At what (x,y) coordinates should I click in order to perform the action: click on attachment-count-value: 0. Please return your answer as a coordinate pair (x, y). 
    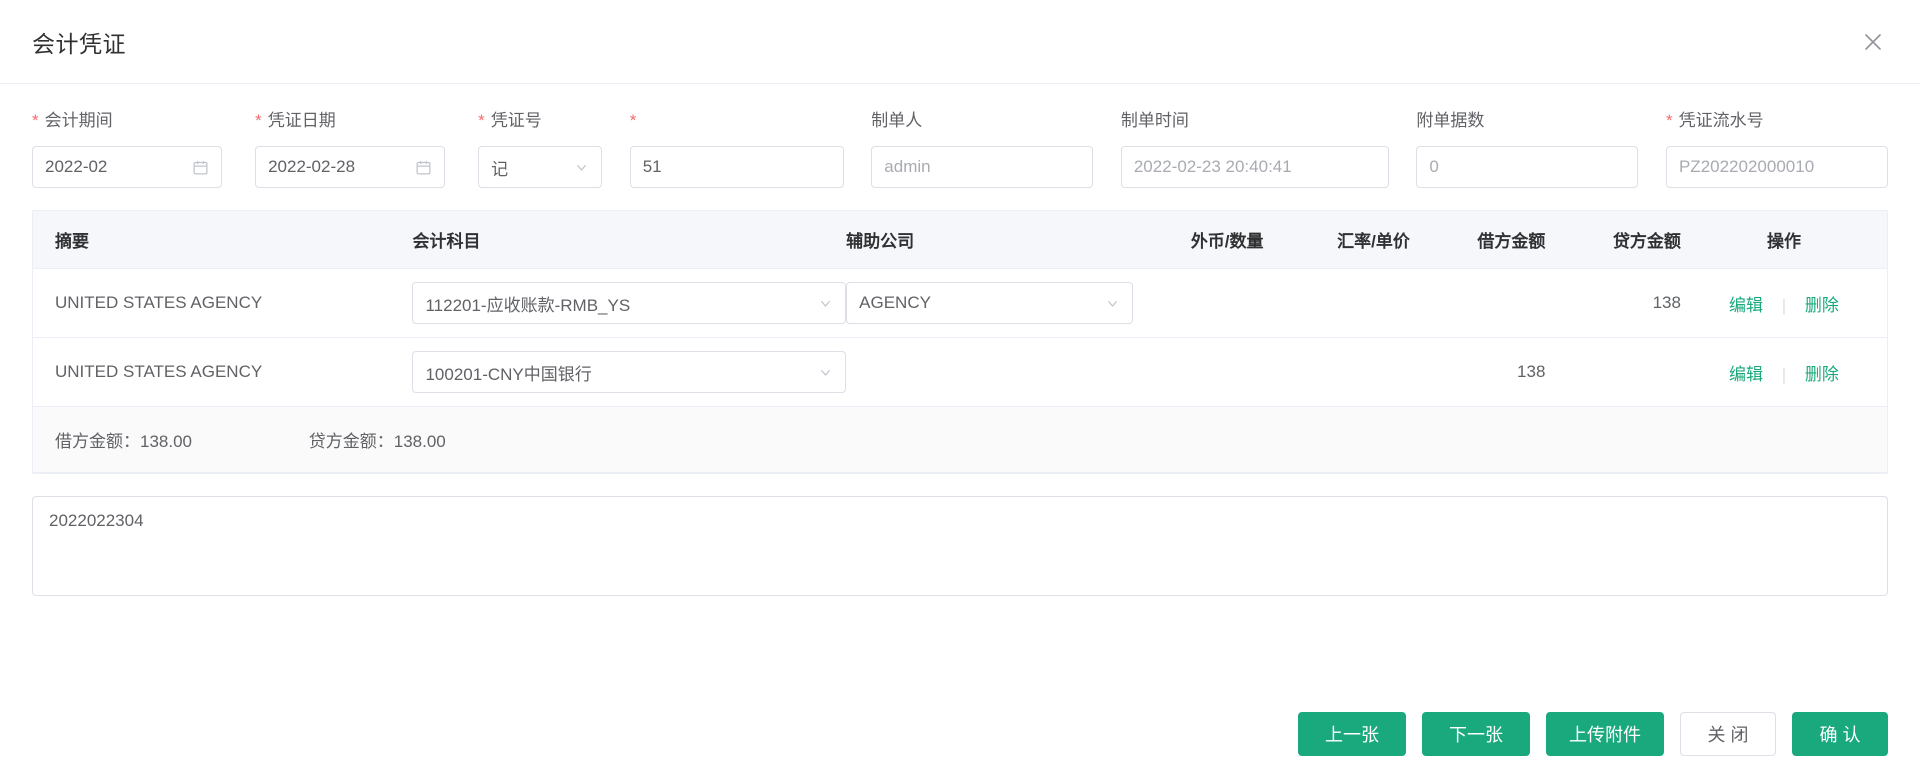
    Looking at the image, I should click on (1434, 166).